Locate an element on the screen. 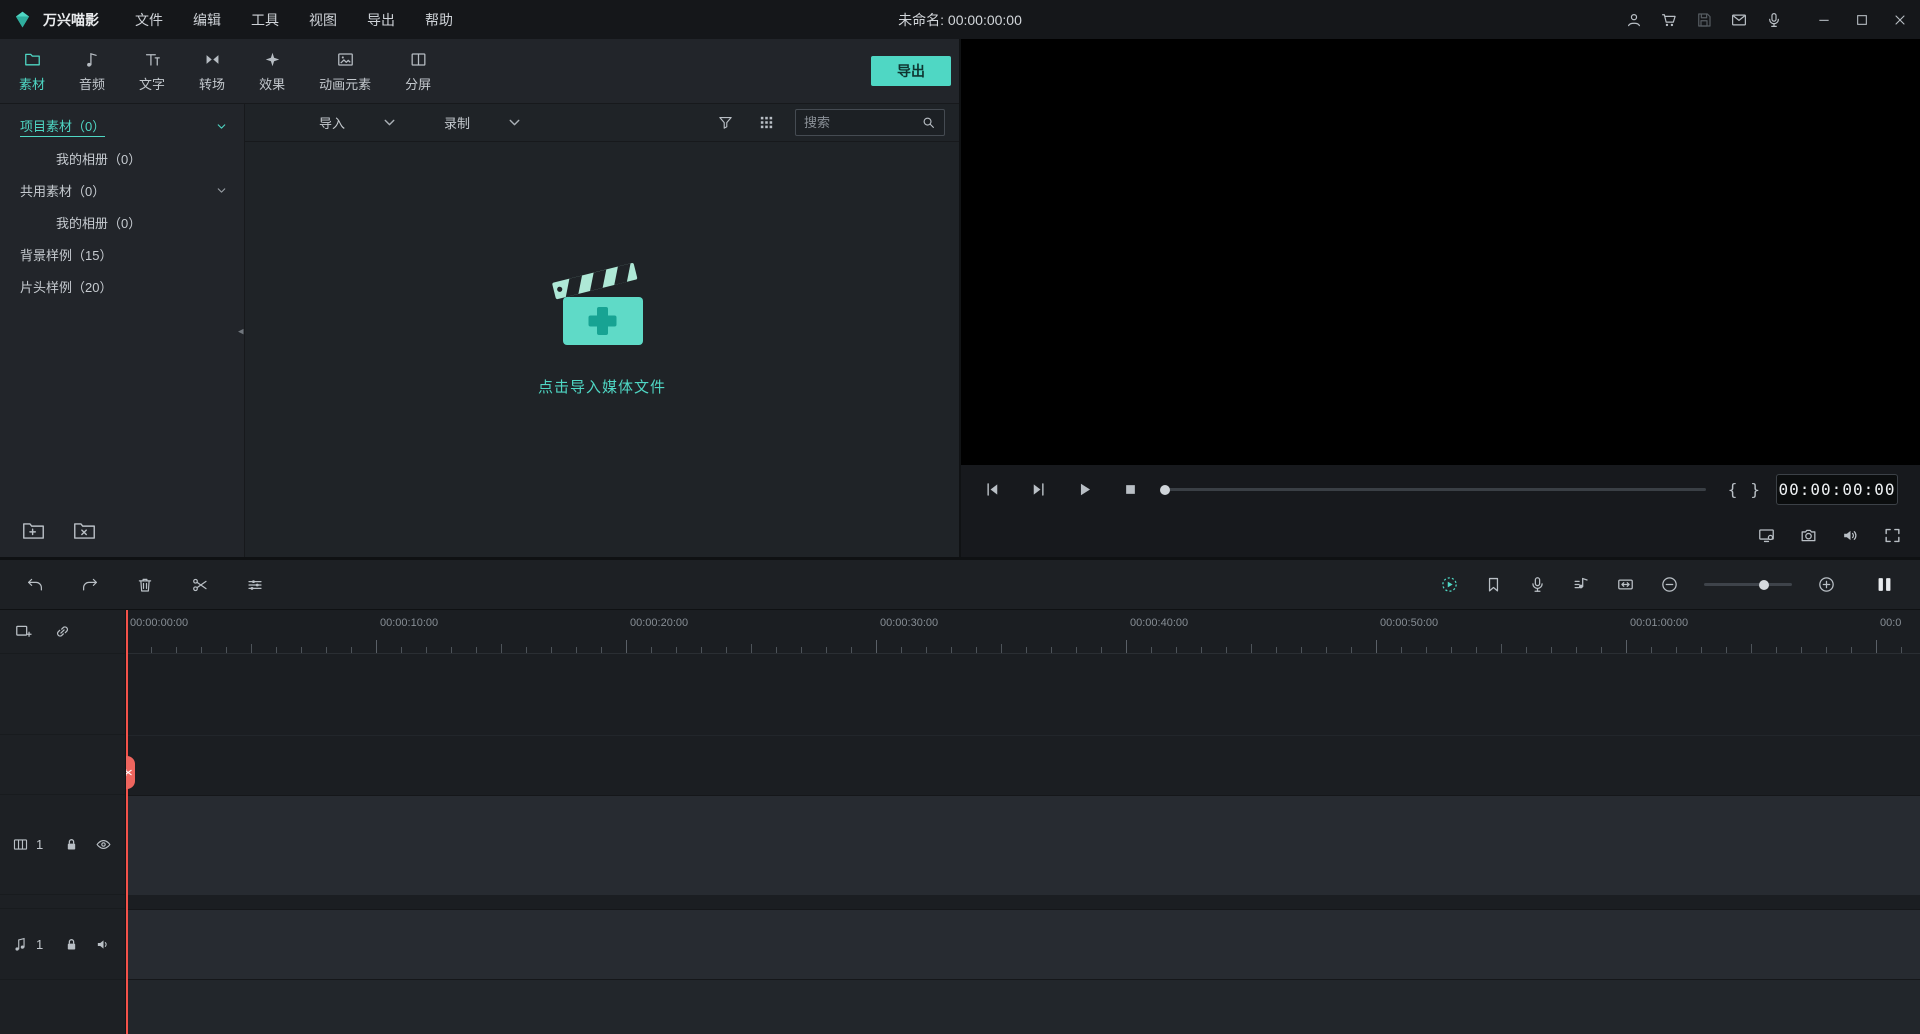  video-track-lane is located at coordinates (1023, 845).